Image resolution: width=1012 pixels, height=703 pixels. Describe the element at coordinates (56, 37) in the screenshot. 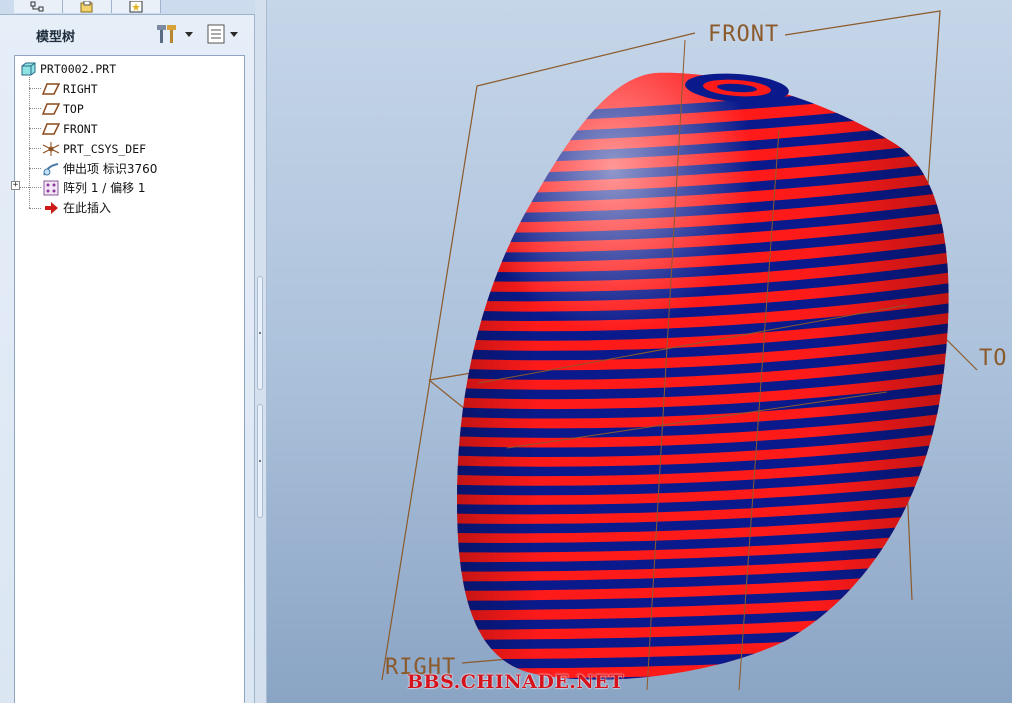

I see `model-tree-title: 模型树` at that location.